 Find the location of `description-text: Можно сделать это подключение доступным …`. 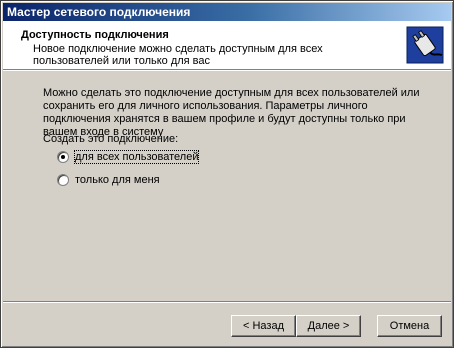

description-text: Можно сделать это подключение доступным … is located at coordinates (231, 112).